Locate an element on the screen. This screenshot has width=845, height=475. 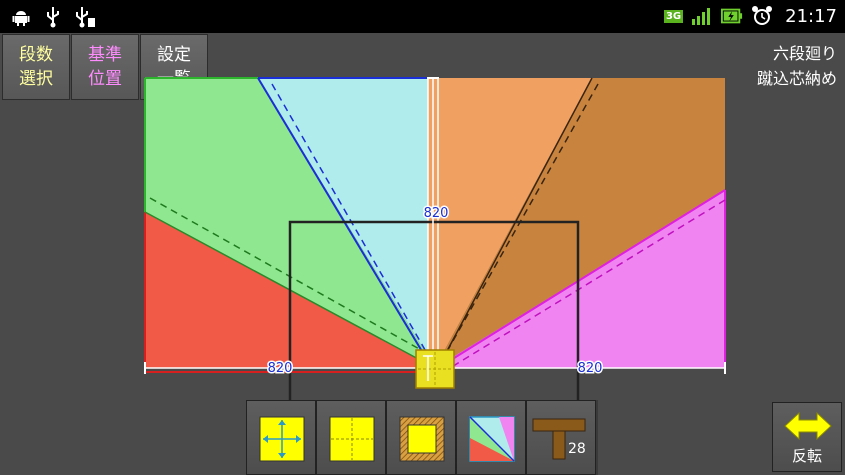
center-cross-icon is located at coordinates (352, 439).